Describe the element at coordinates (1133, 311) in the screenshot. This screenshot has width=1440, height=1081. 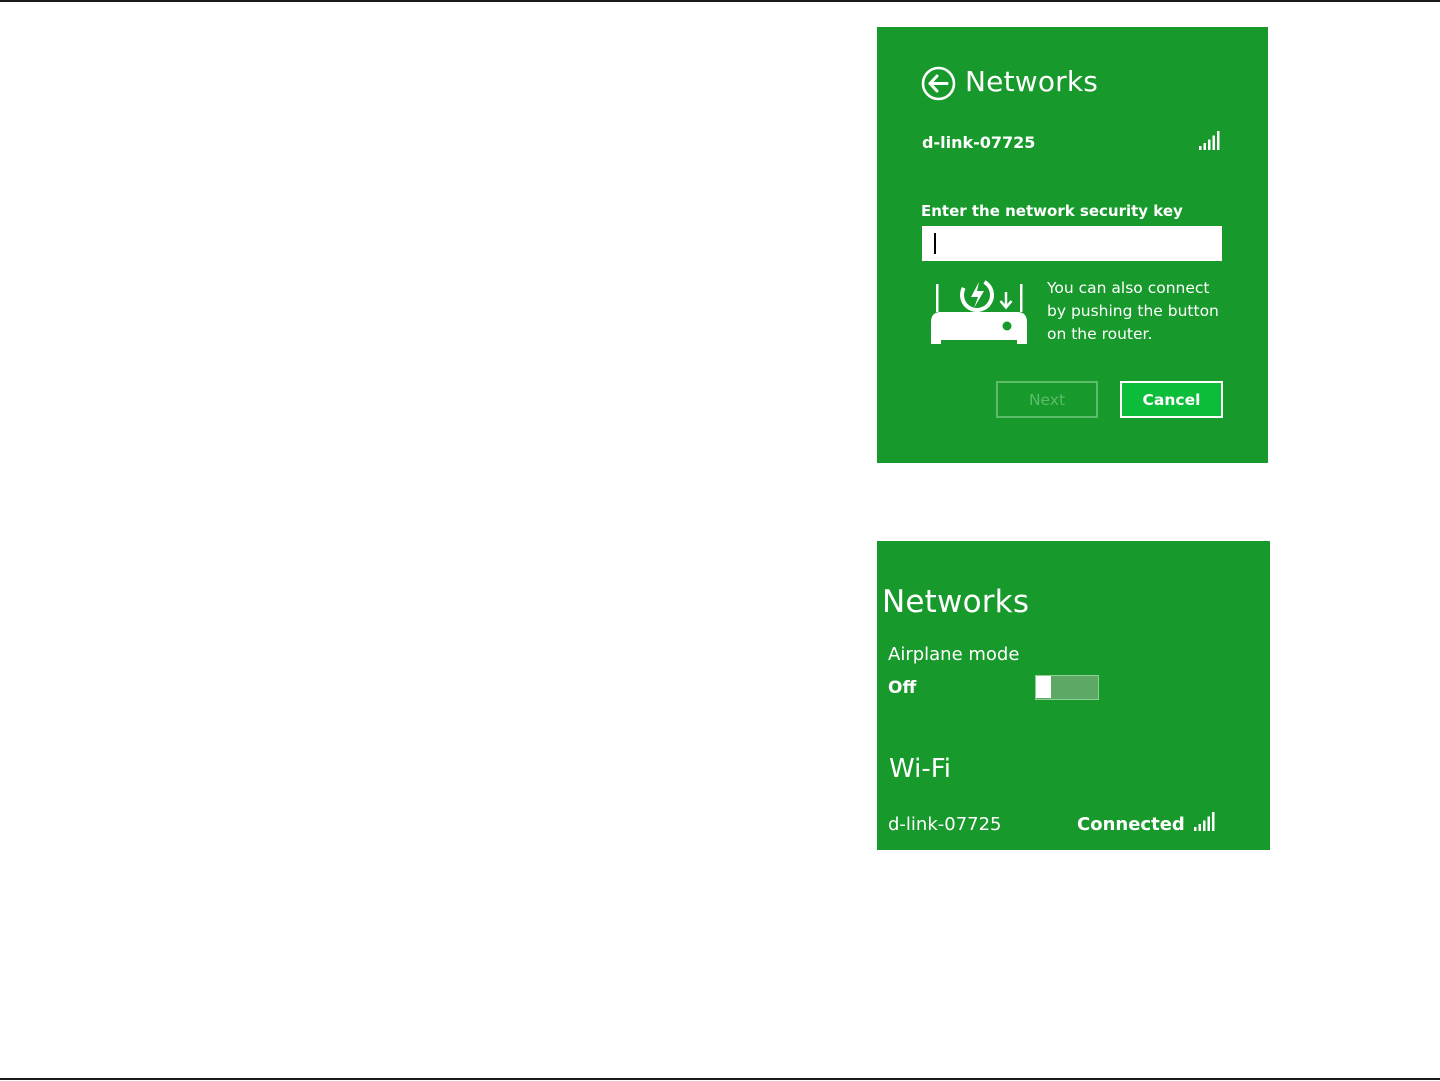
I see `wps-line-2: by pushing the button` at that location.